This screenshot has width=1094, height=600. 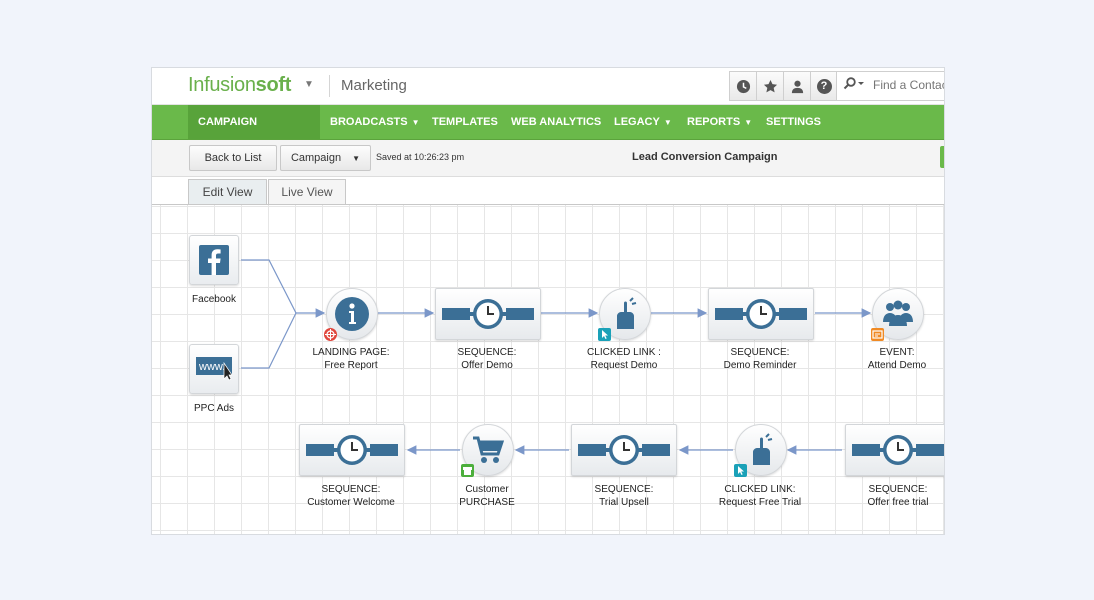 I want to click on nav-campaign-builder: CAMPAIGN BUILDER▼, so click(x=254, y=133).